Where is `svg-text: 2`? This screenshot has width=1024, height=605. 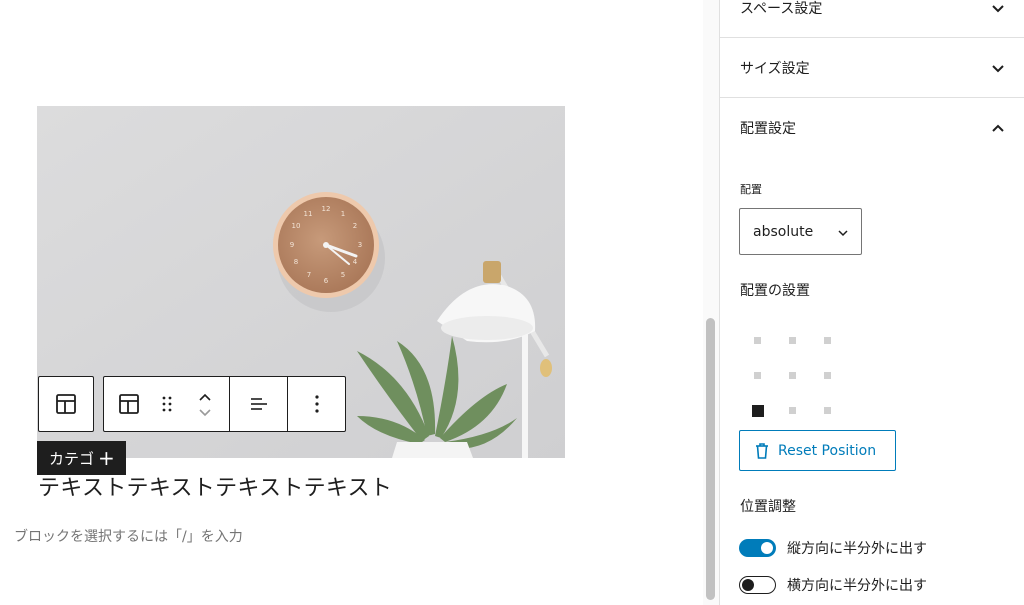
svg-text: 2 is located at coordinates (355, 226).